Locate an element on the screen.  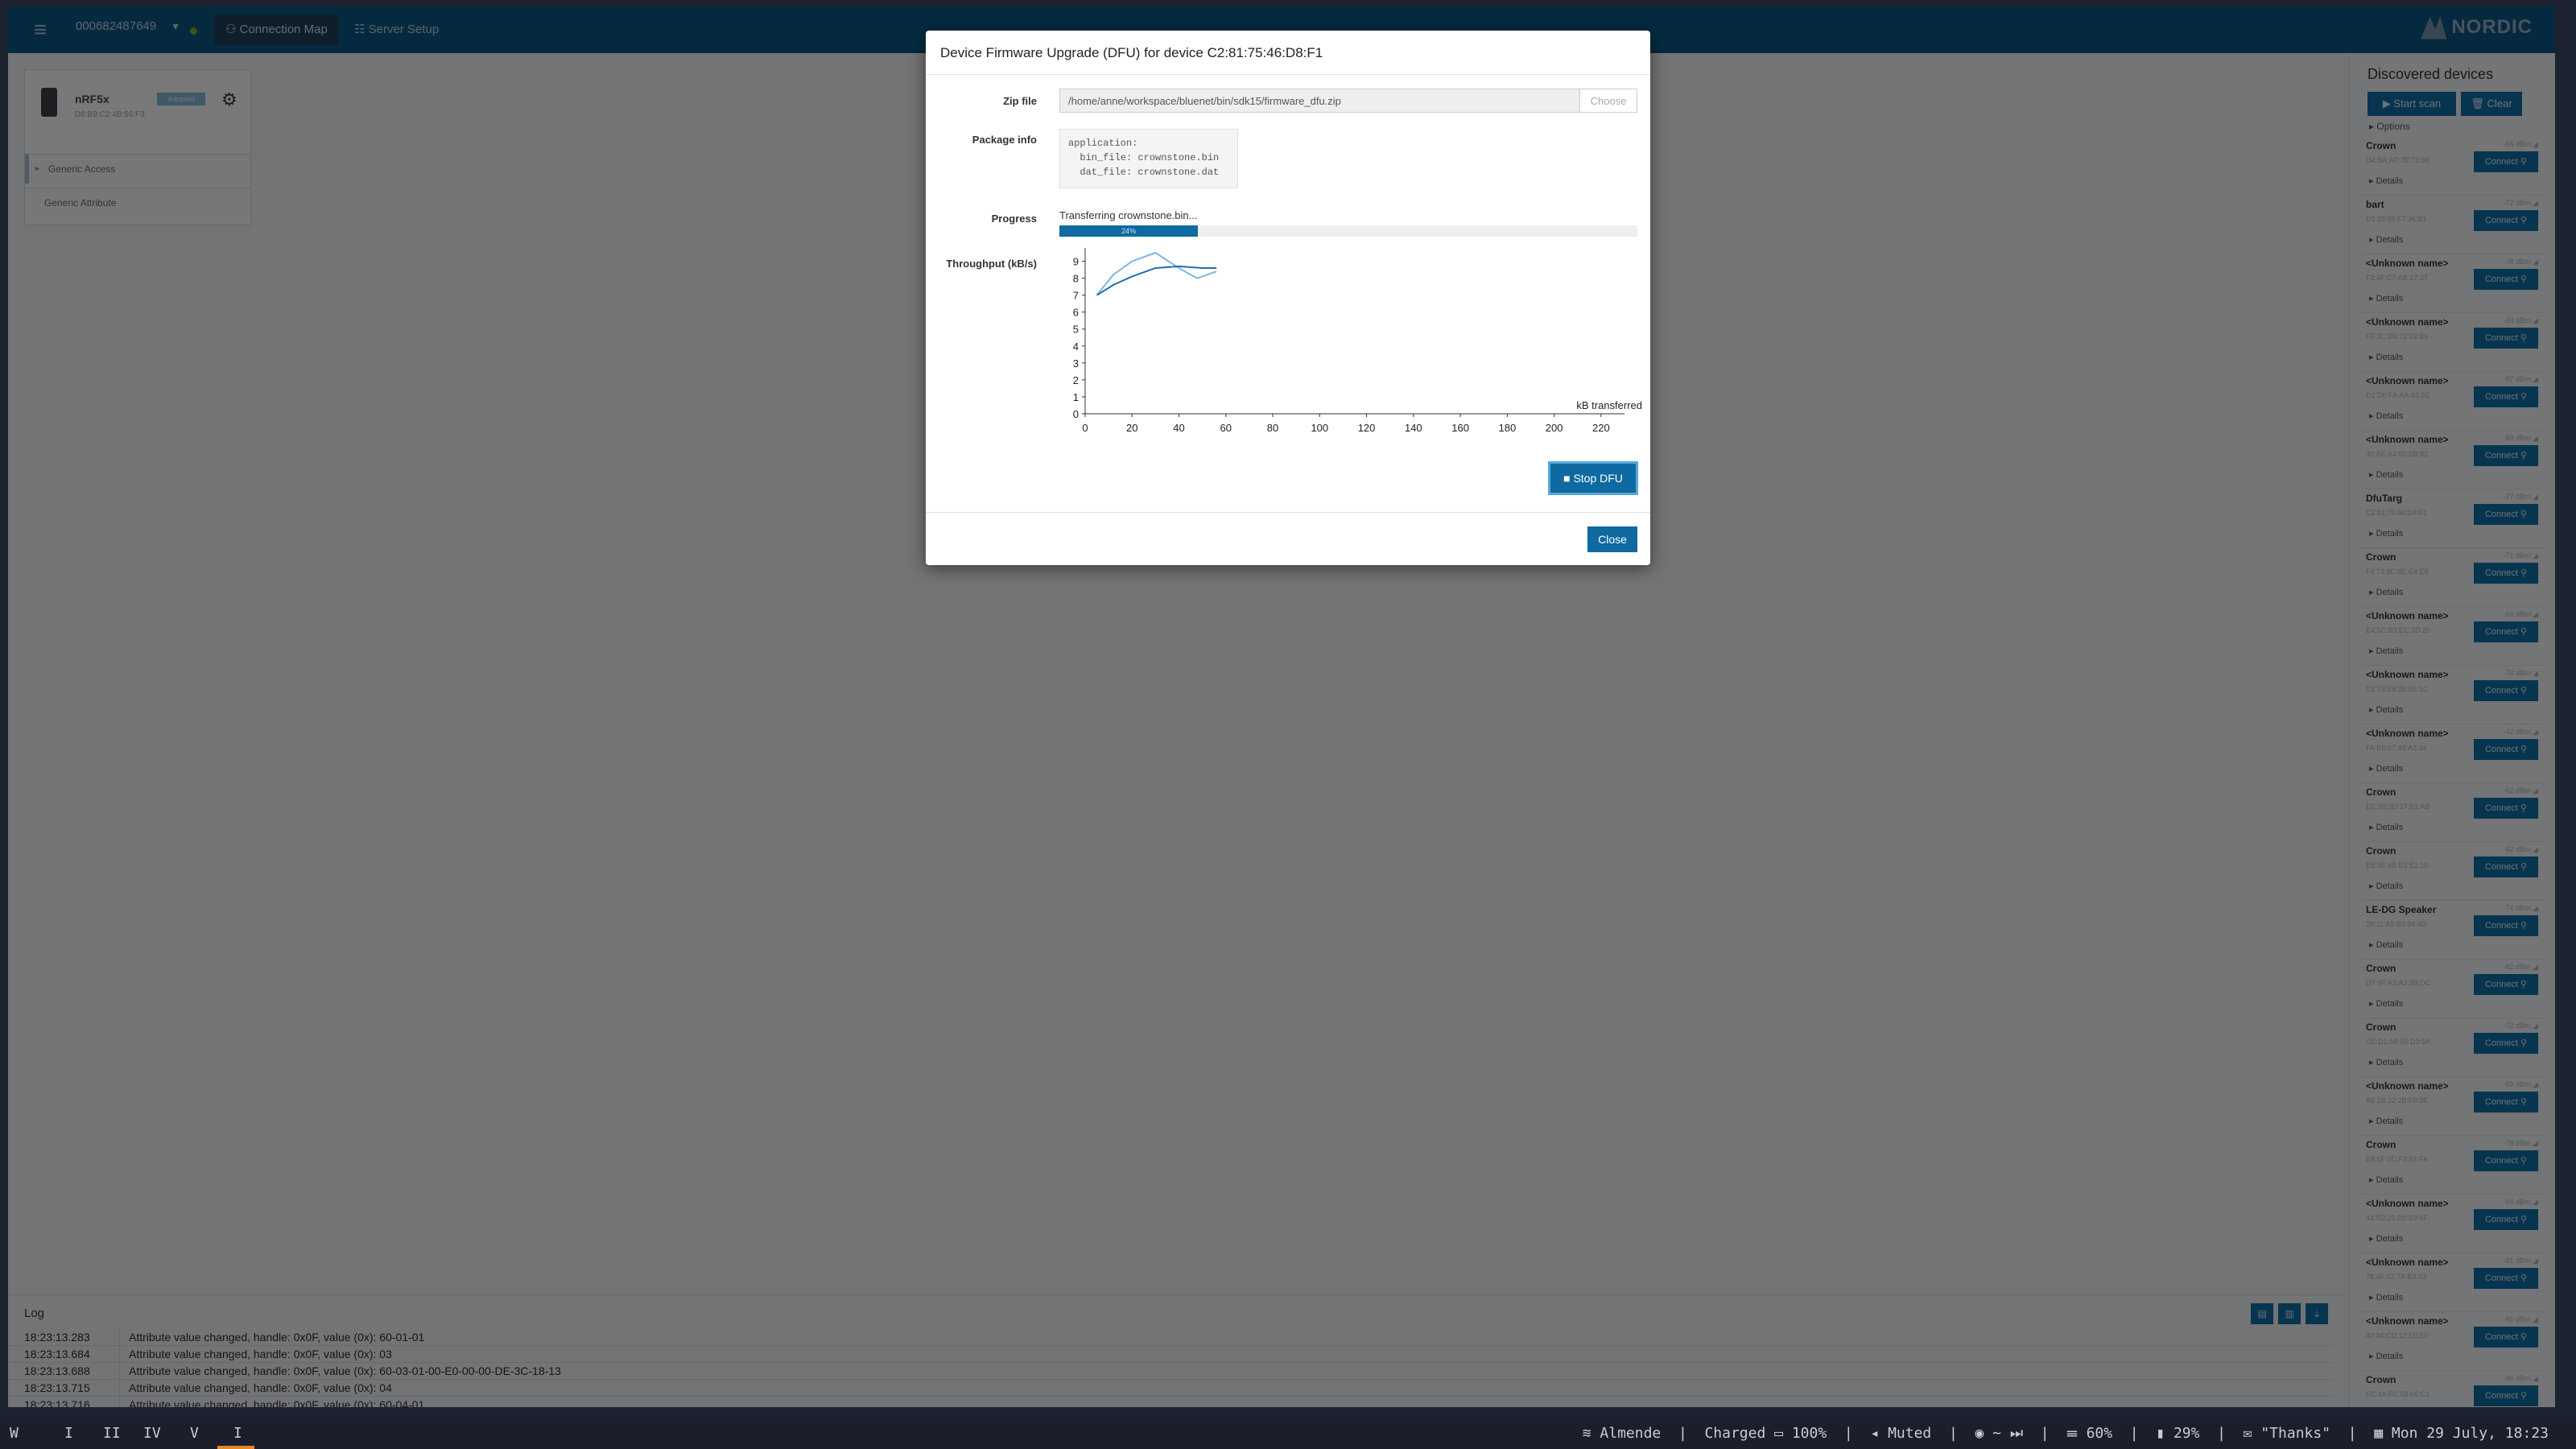
memory-icon: ☰ is located at coordinates (2076, 1433).